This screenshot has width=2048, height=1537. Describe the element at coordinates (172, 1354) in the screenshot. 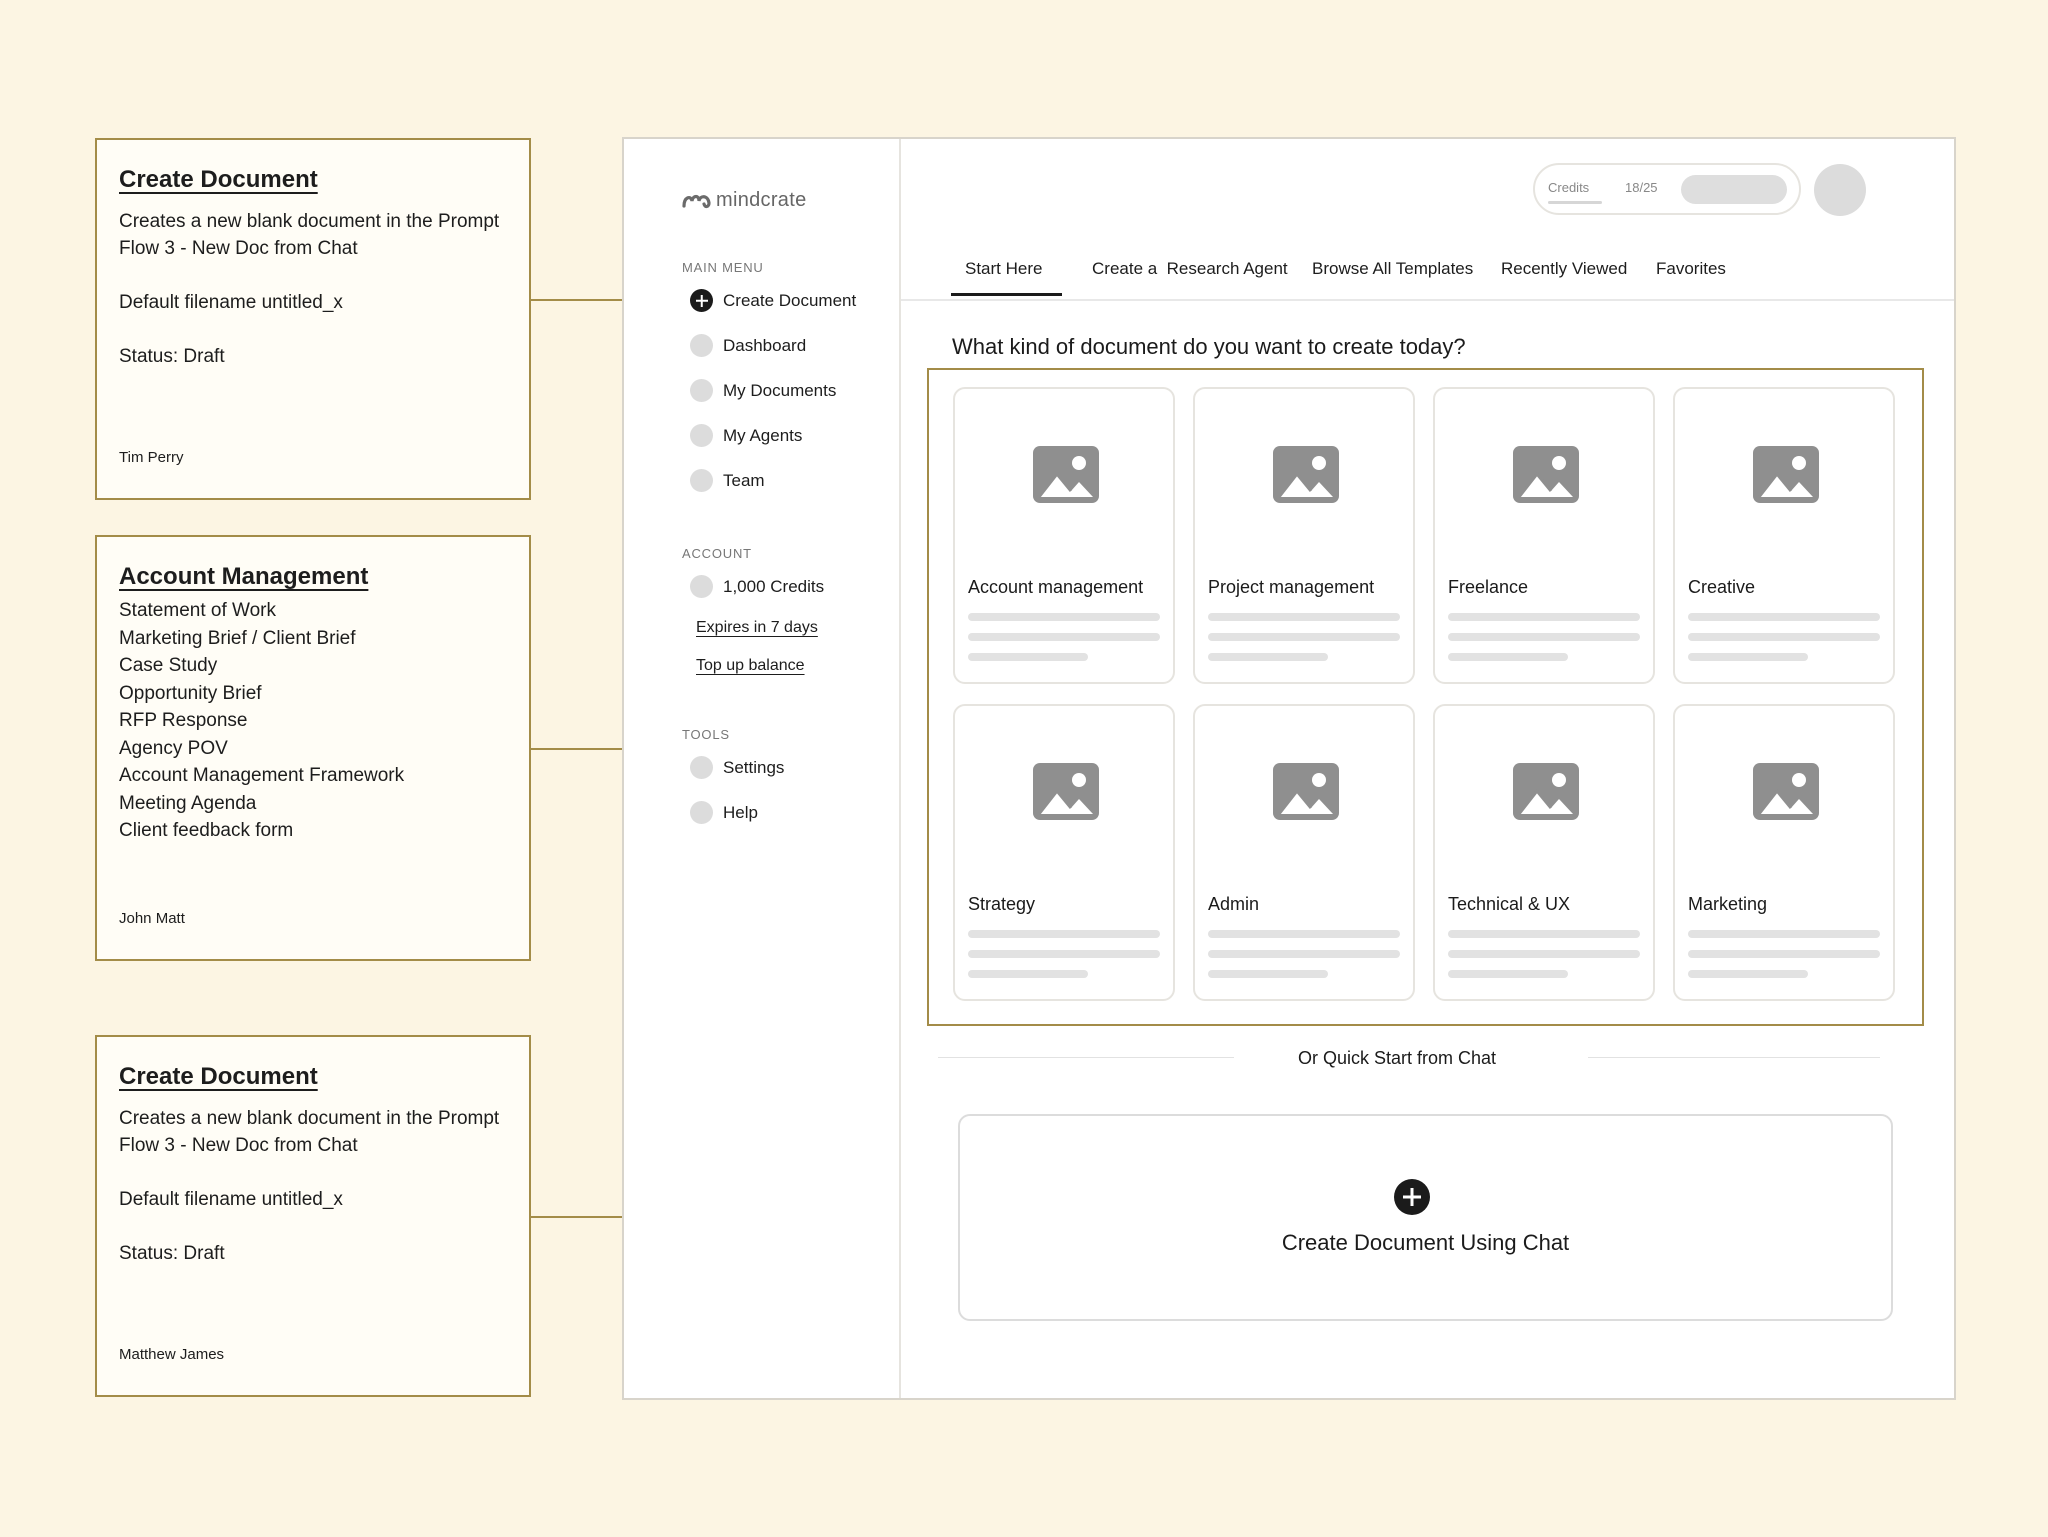

I see `note-author: Matthew James` at that location.